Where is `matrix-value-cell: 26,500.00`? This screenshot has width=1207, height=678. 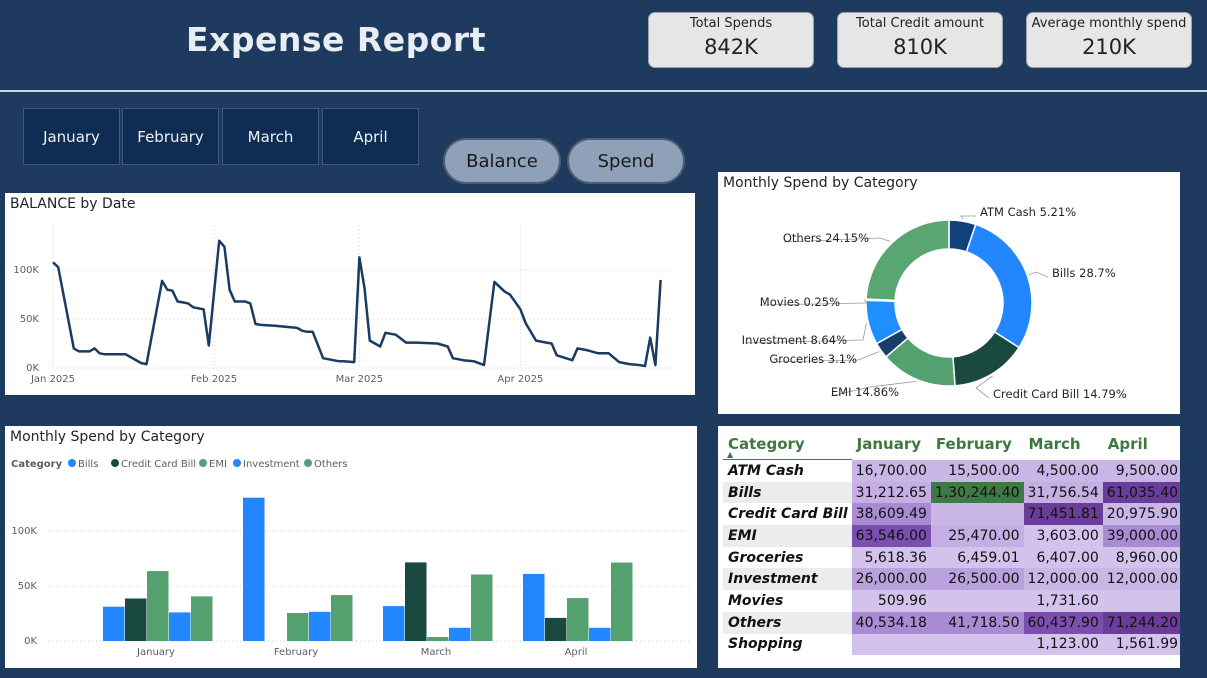 matrix-value-cell: 26,500.00 is located at coordinates (977, 579).